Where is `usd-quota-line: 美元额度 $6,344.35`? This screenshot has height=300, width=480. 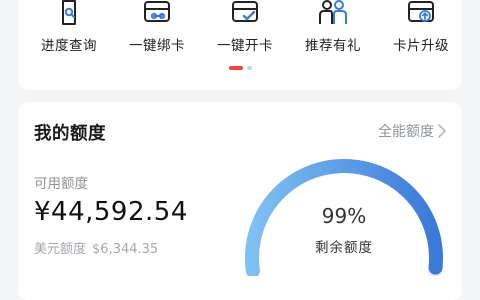
usd-quota-line: 美元额度 $6,344.35 is located at coordinates (96, 247).